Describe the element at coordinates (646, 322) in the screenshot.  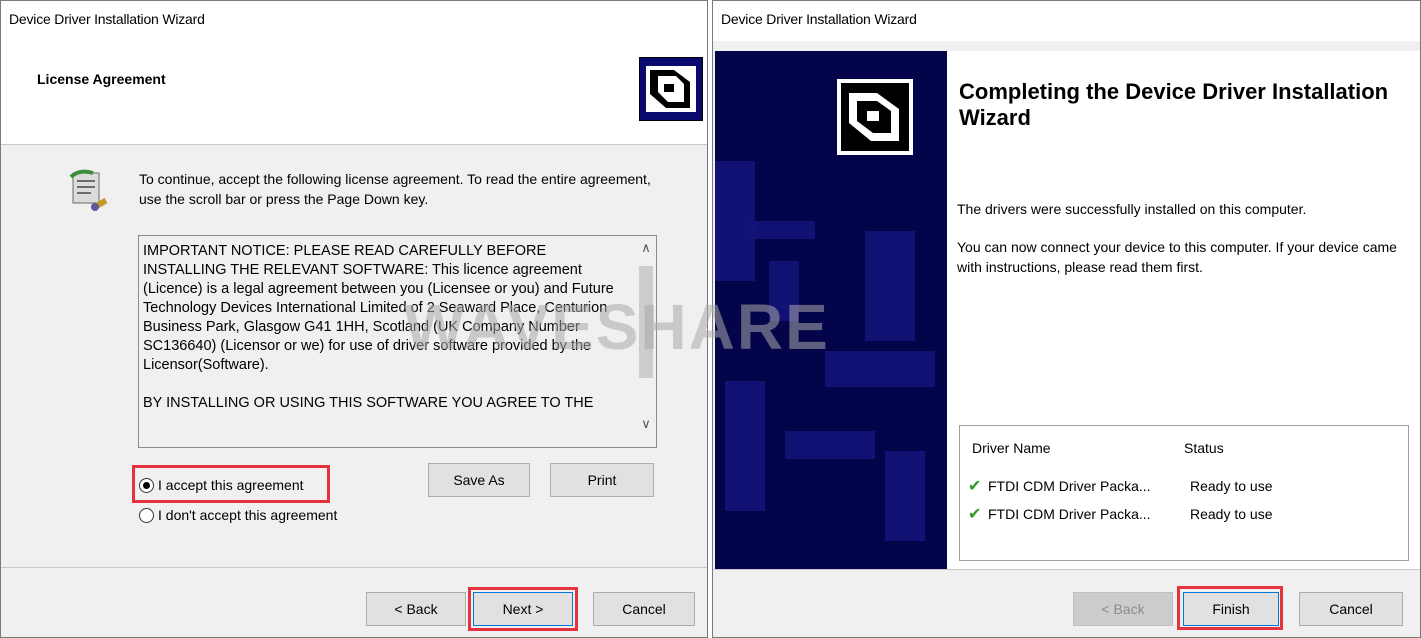
I see `scroll-thumb` at that location.